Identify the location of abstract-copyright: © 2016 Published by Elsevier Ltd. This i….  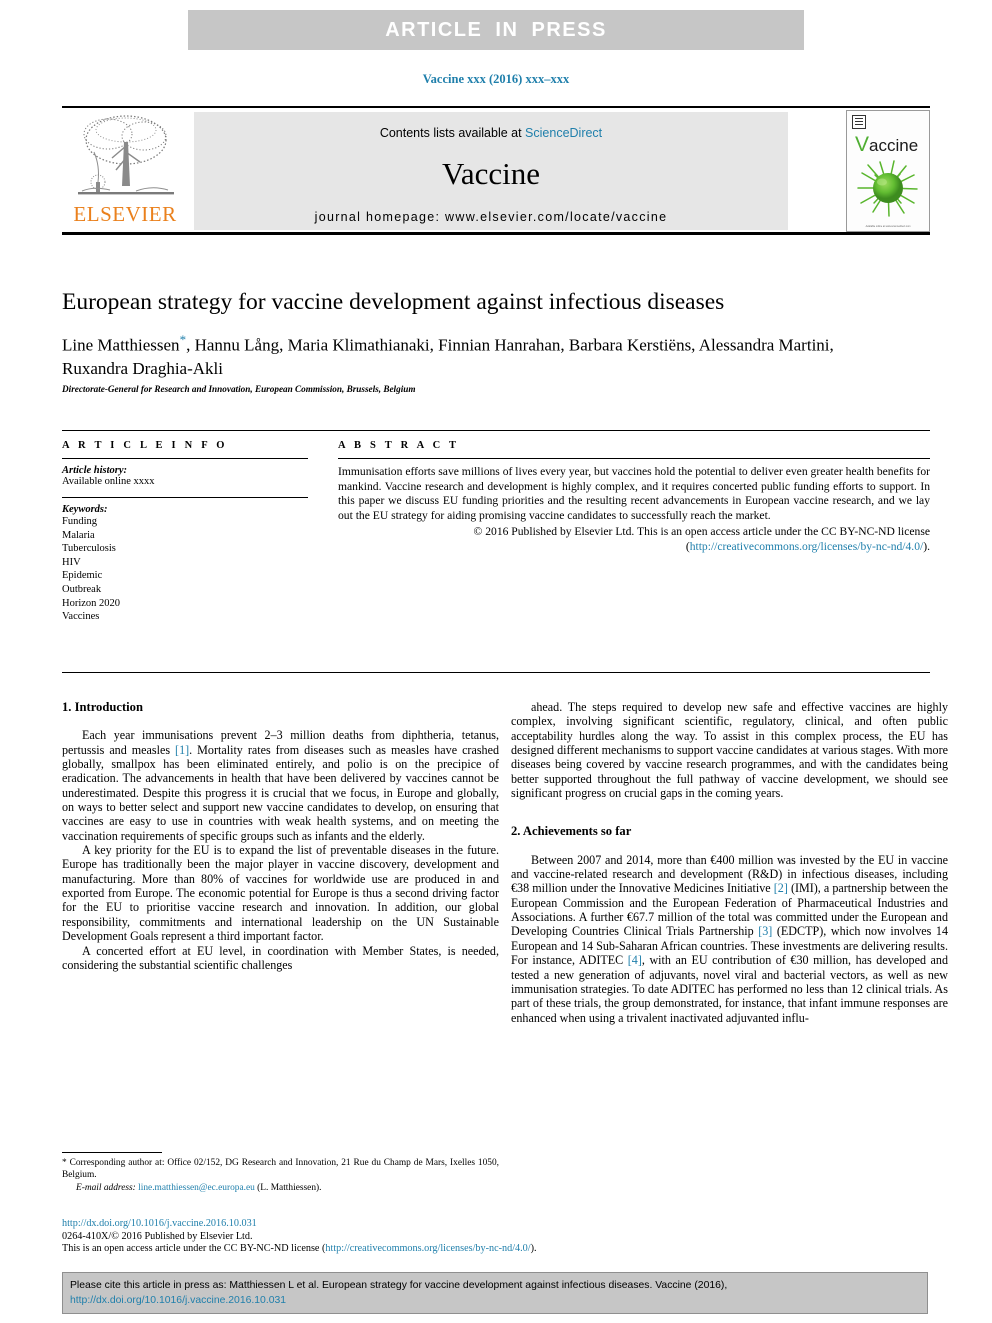
(634, 539).